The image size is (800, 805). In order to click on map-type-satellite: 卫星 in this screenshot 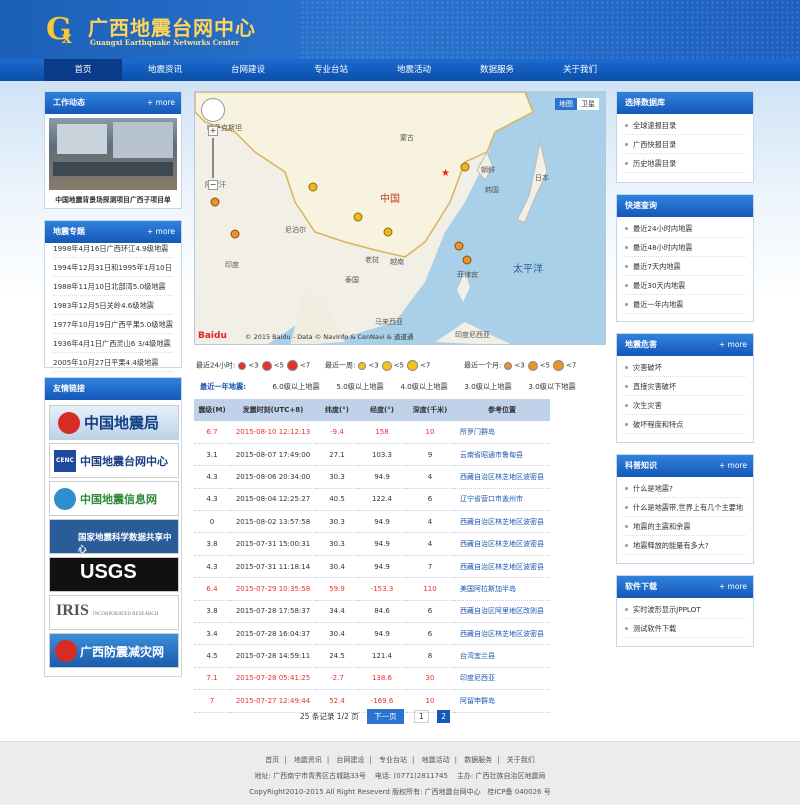, I will do `click(588, 104)`.